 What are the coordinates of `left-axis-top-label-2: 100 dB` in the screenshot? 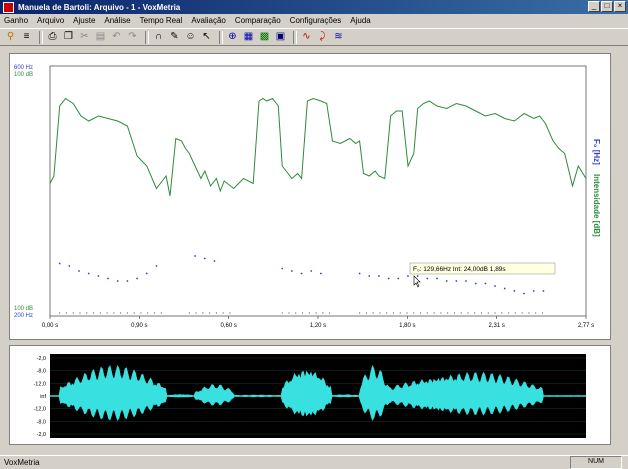 It's located at (23, 75).